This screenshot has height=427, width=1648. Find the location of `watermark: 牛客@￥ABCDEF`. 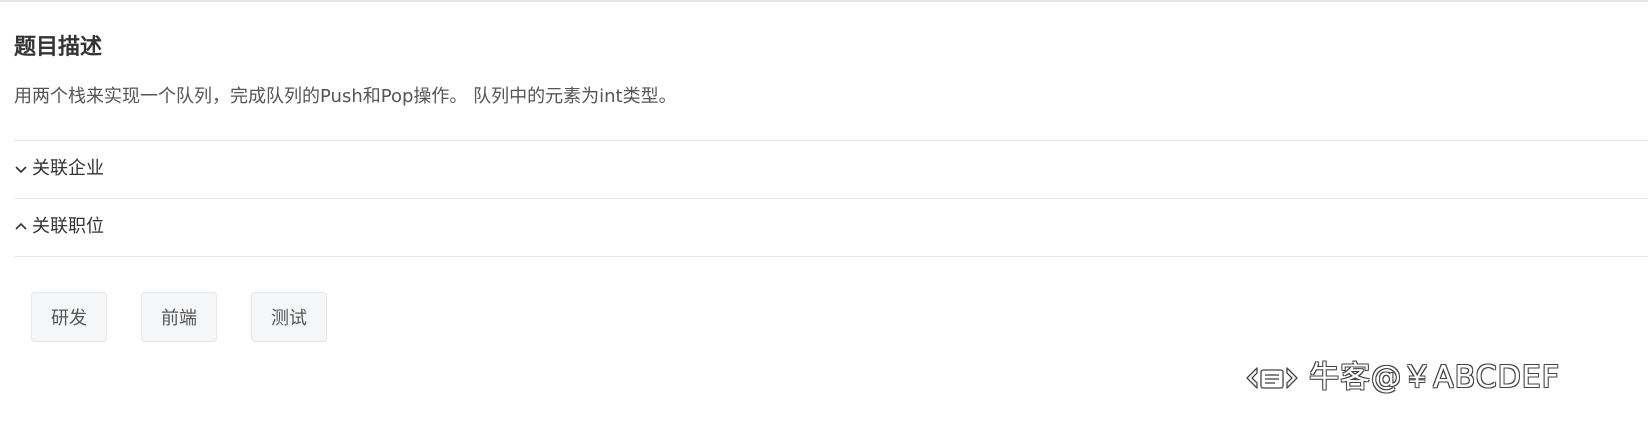

watermark: 牛客@￥ABCDEF is located at coordinates (1401, 378).